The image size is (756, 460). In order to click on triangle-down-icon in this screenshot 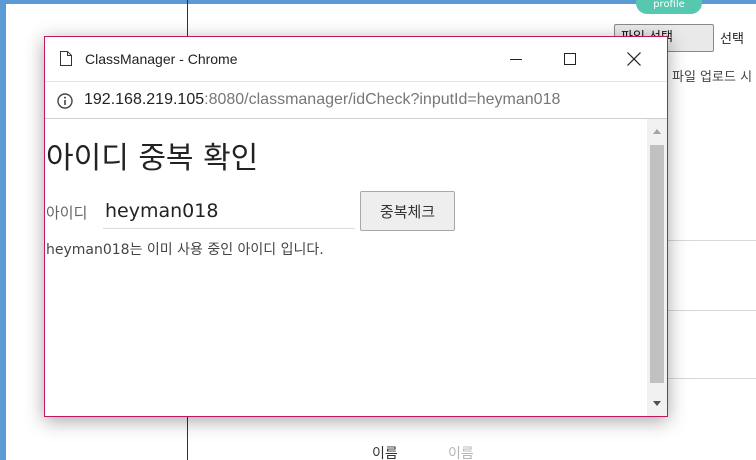, I will do `click(657, 403)`.